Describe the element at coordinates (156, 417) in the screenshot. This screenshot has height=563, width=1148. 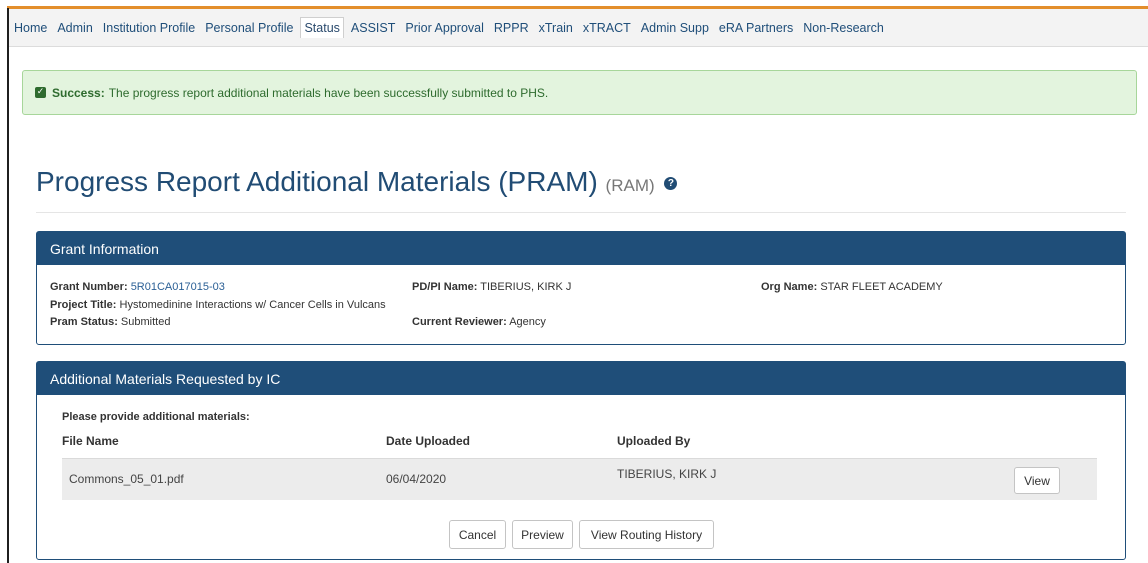
I see `materials-prompt: Please provide additional materials:` at that location.